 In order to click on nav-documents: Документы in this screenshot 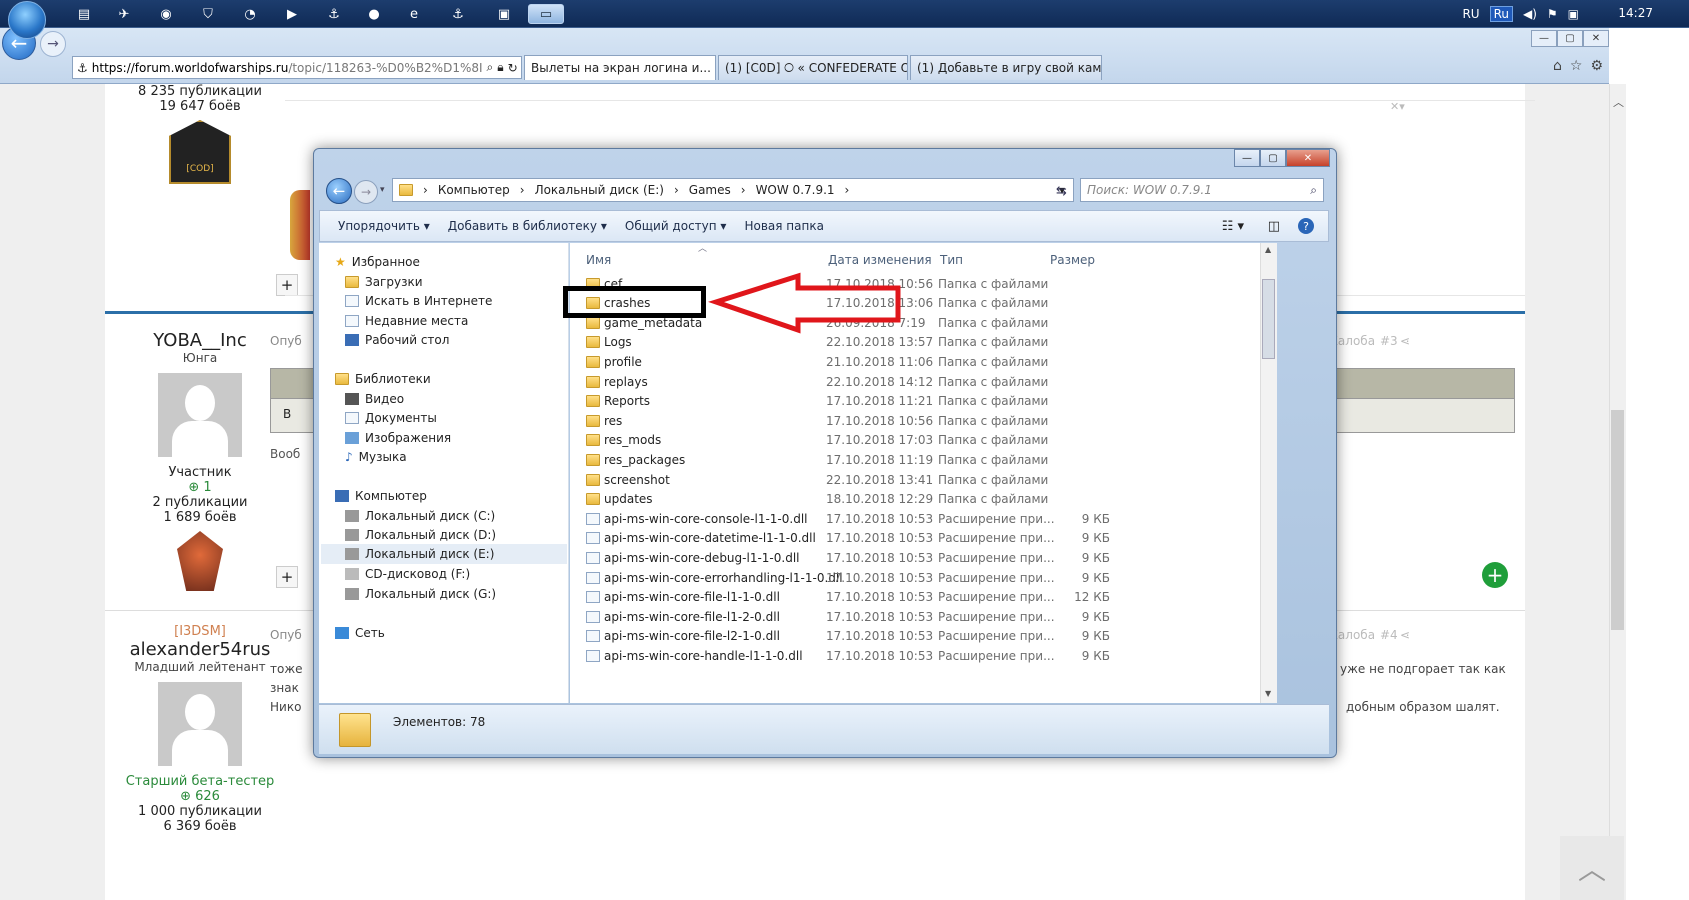, I will do `click(391, 418)`.